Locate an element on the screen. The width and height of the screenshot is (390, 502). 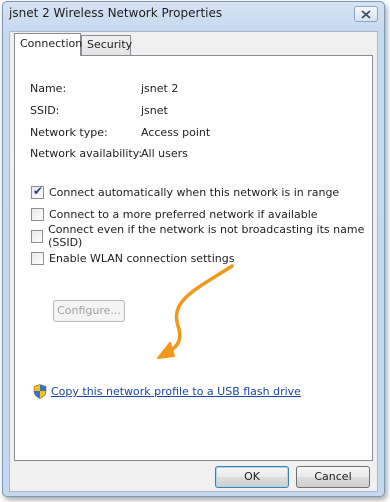
close-button is located at coordinates (366, 14).